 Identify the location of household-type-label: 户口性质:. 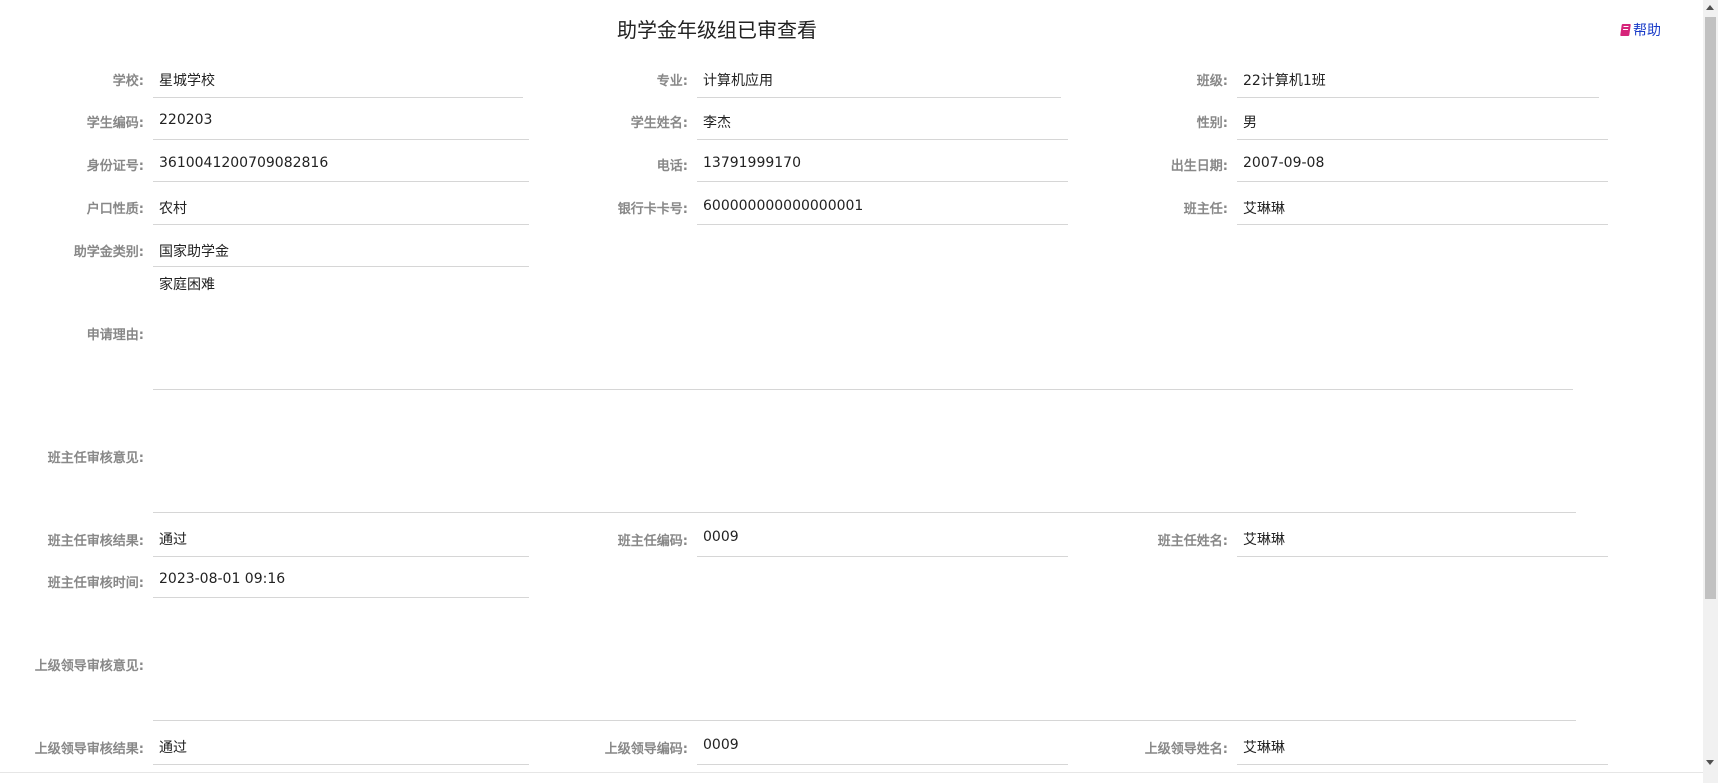
(115, 209).